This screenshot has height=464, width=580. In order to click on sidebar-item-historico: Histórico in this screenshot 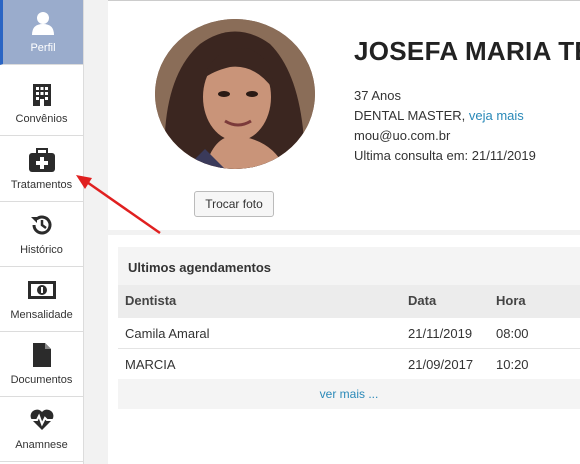, I will do `click(41, 234)`.